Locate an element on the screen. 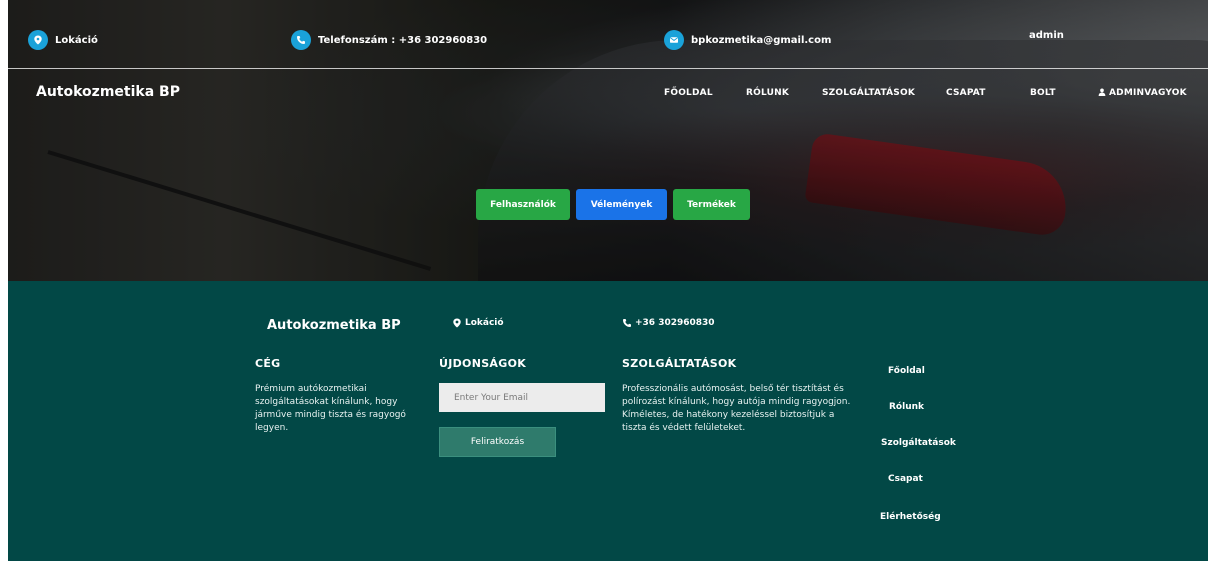  newsletter-email-input is located at coordinates (522, 397).